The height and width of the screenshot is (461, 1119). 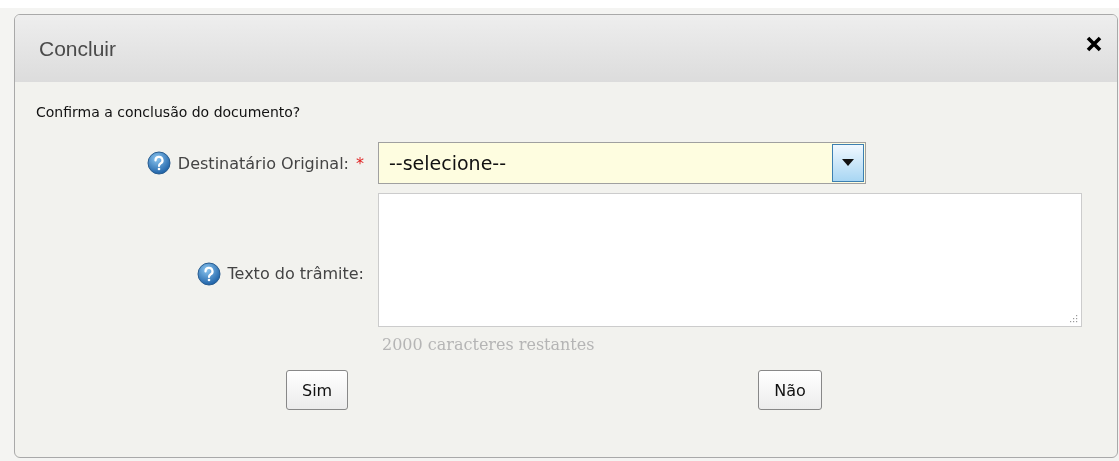 I want to click on confirmation-question: Confirma a conclusão do documento?, so click(x=169, y=112).